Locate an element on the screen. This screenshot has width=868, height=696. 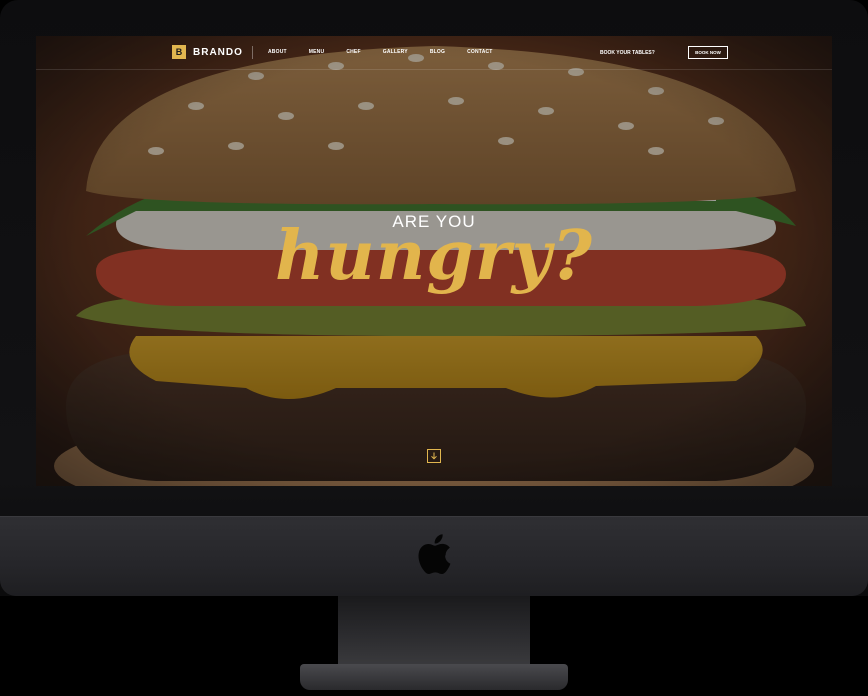
nav-item-about: ABOUT is located at coordinates (277, 52).